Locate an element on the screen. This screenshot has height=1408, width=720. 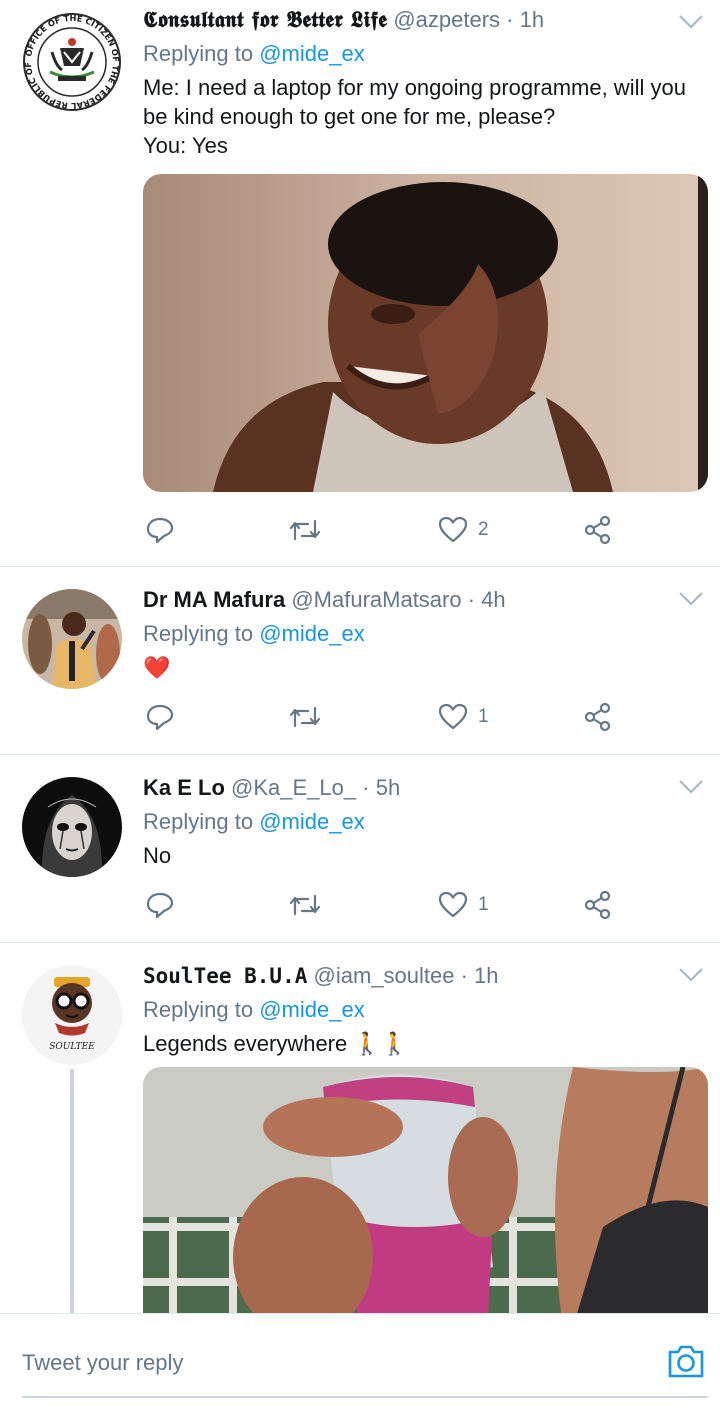
tweet-header: Dr MA Mafura @MafuraMatsaro · 4h is located at coordinates (421, 600).